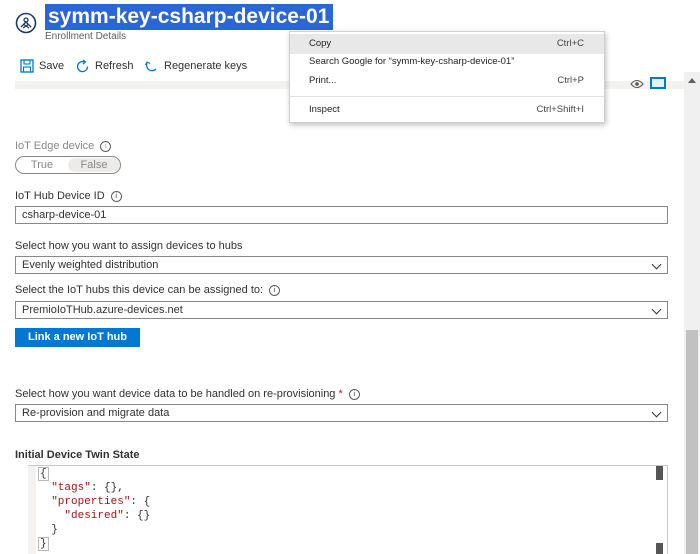 Image resolution: width=700 pixels, height=554 pixels. I want to click on device-id-label: IoT Hub Device ID i, so click(68, 196).